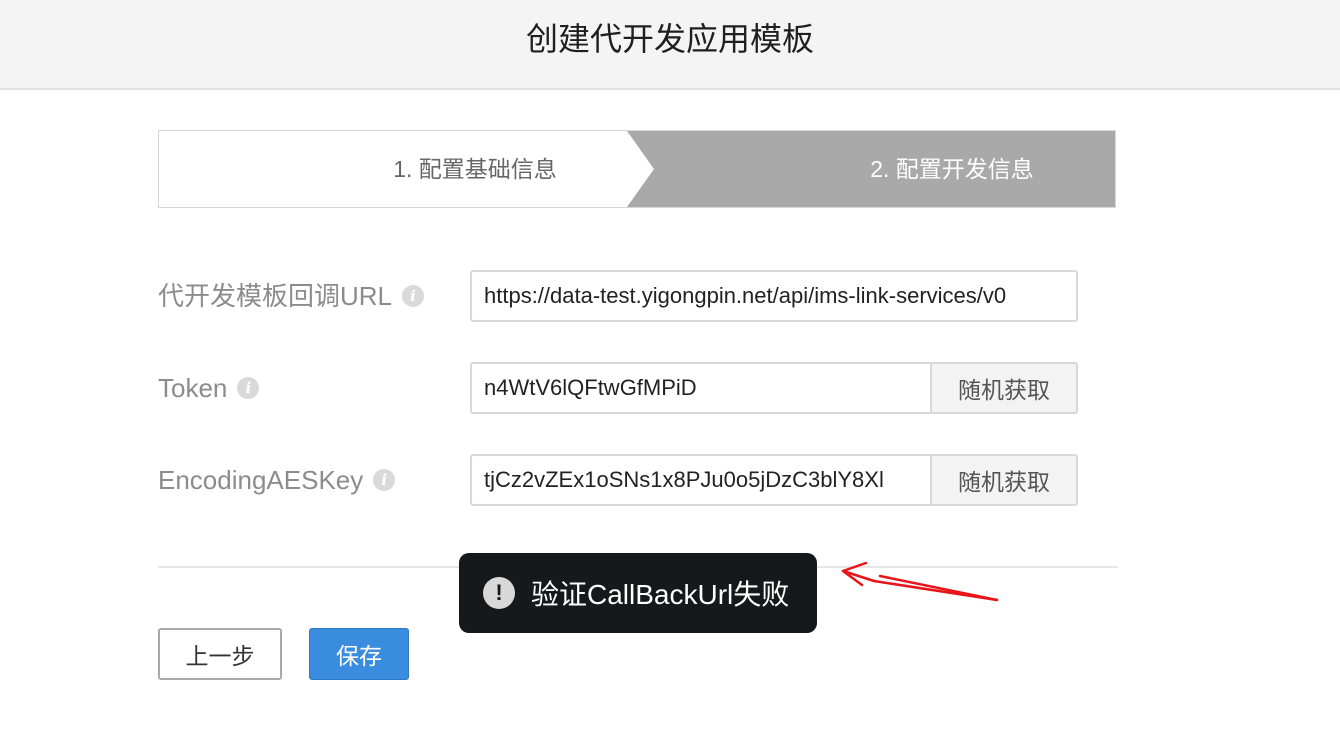 The width and height of the screenshot is (1340, 746). What do you see at coordinates (701, 388) in the screenshot?
I see `token-input` at bounding box center [701, 388].